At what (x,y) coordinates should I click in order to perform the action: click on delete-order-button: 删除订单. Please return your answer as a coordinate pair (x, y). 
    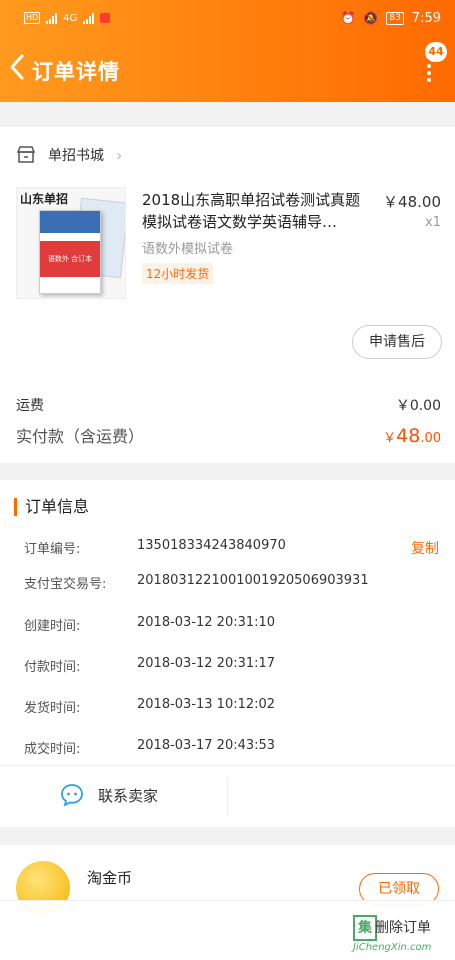
    Looking at the image, I should click on (403, 927).